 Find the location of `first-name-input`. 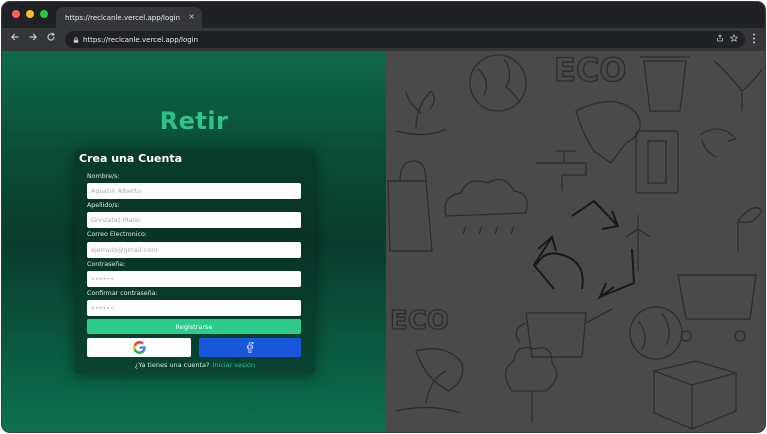

first-name-input is located at coordinates (194, 191).